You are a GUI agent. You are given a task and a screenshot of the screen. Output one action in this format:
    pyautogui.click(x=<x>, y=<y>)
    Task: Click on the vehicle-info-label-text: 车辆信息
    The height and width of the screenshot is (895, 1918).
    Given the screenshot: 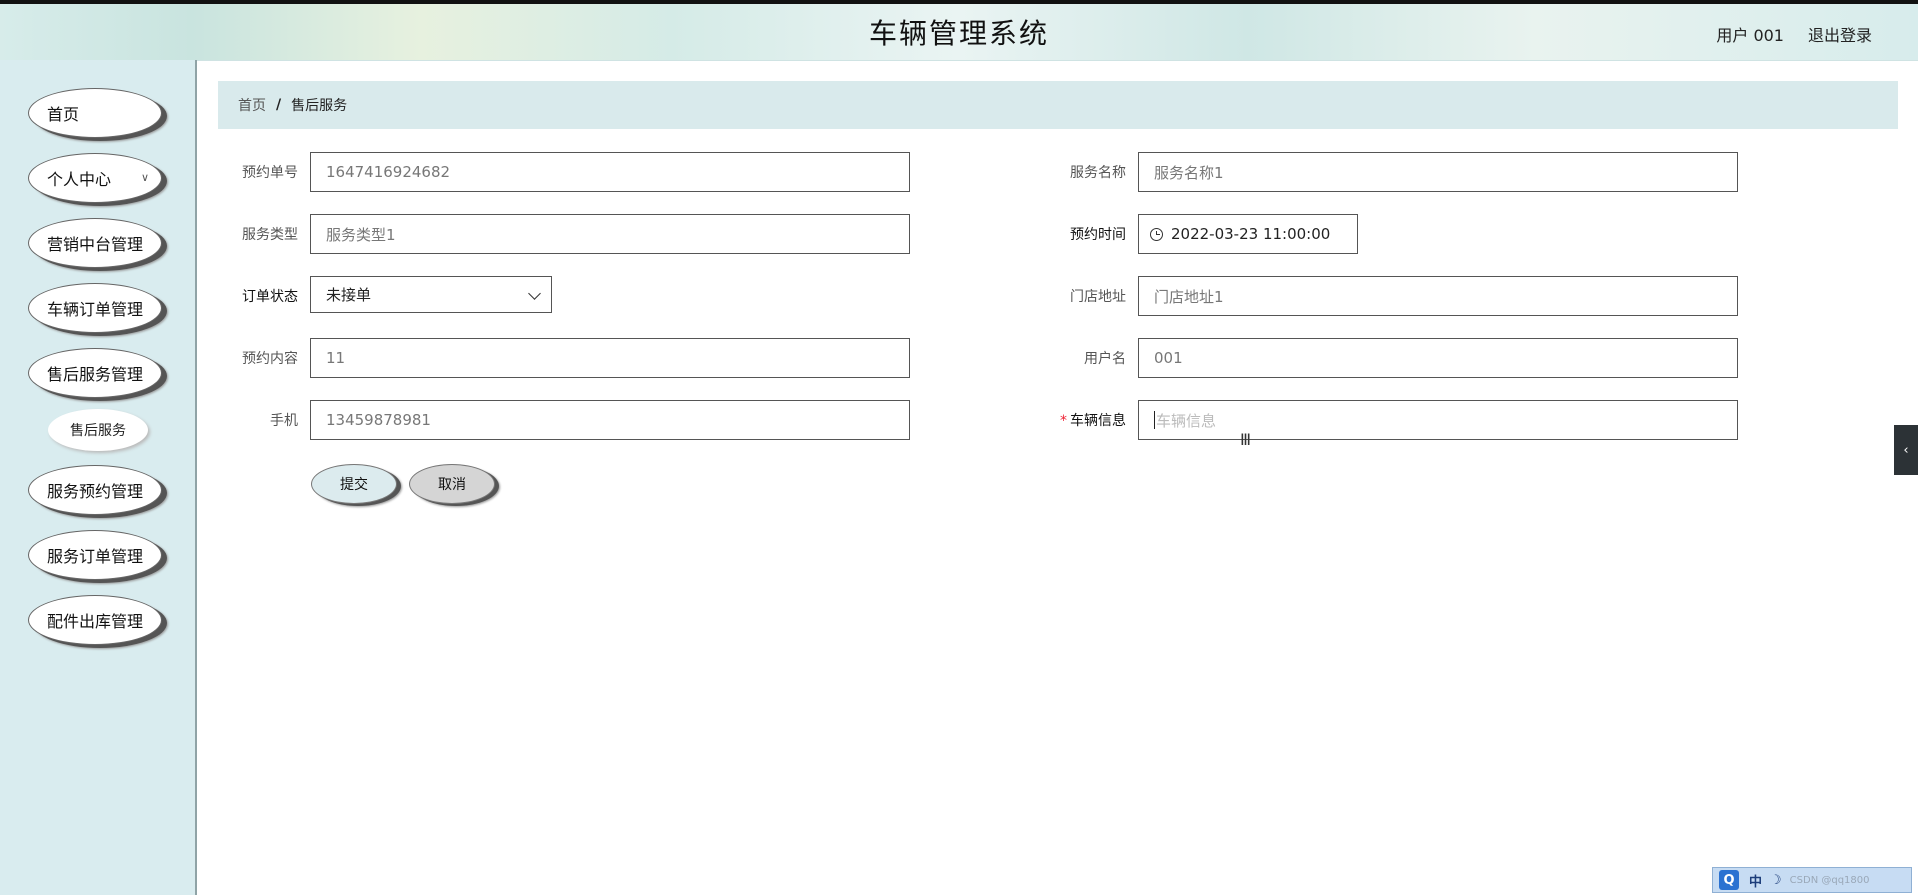 What is the action you would take?
    pyautogui.click(x=1098, y=421)
    